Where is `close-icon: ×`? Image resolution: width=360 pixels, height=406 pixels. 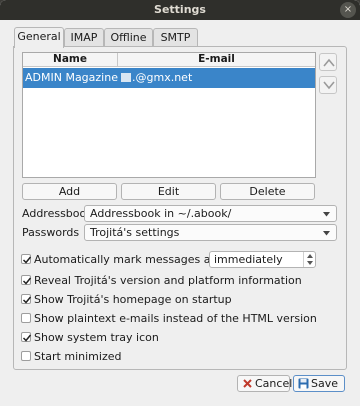
close-icon: × is located at coordinates (348, 9).